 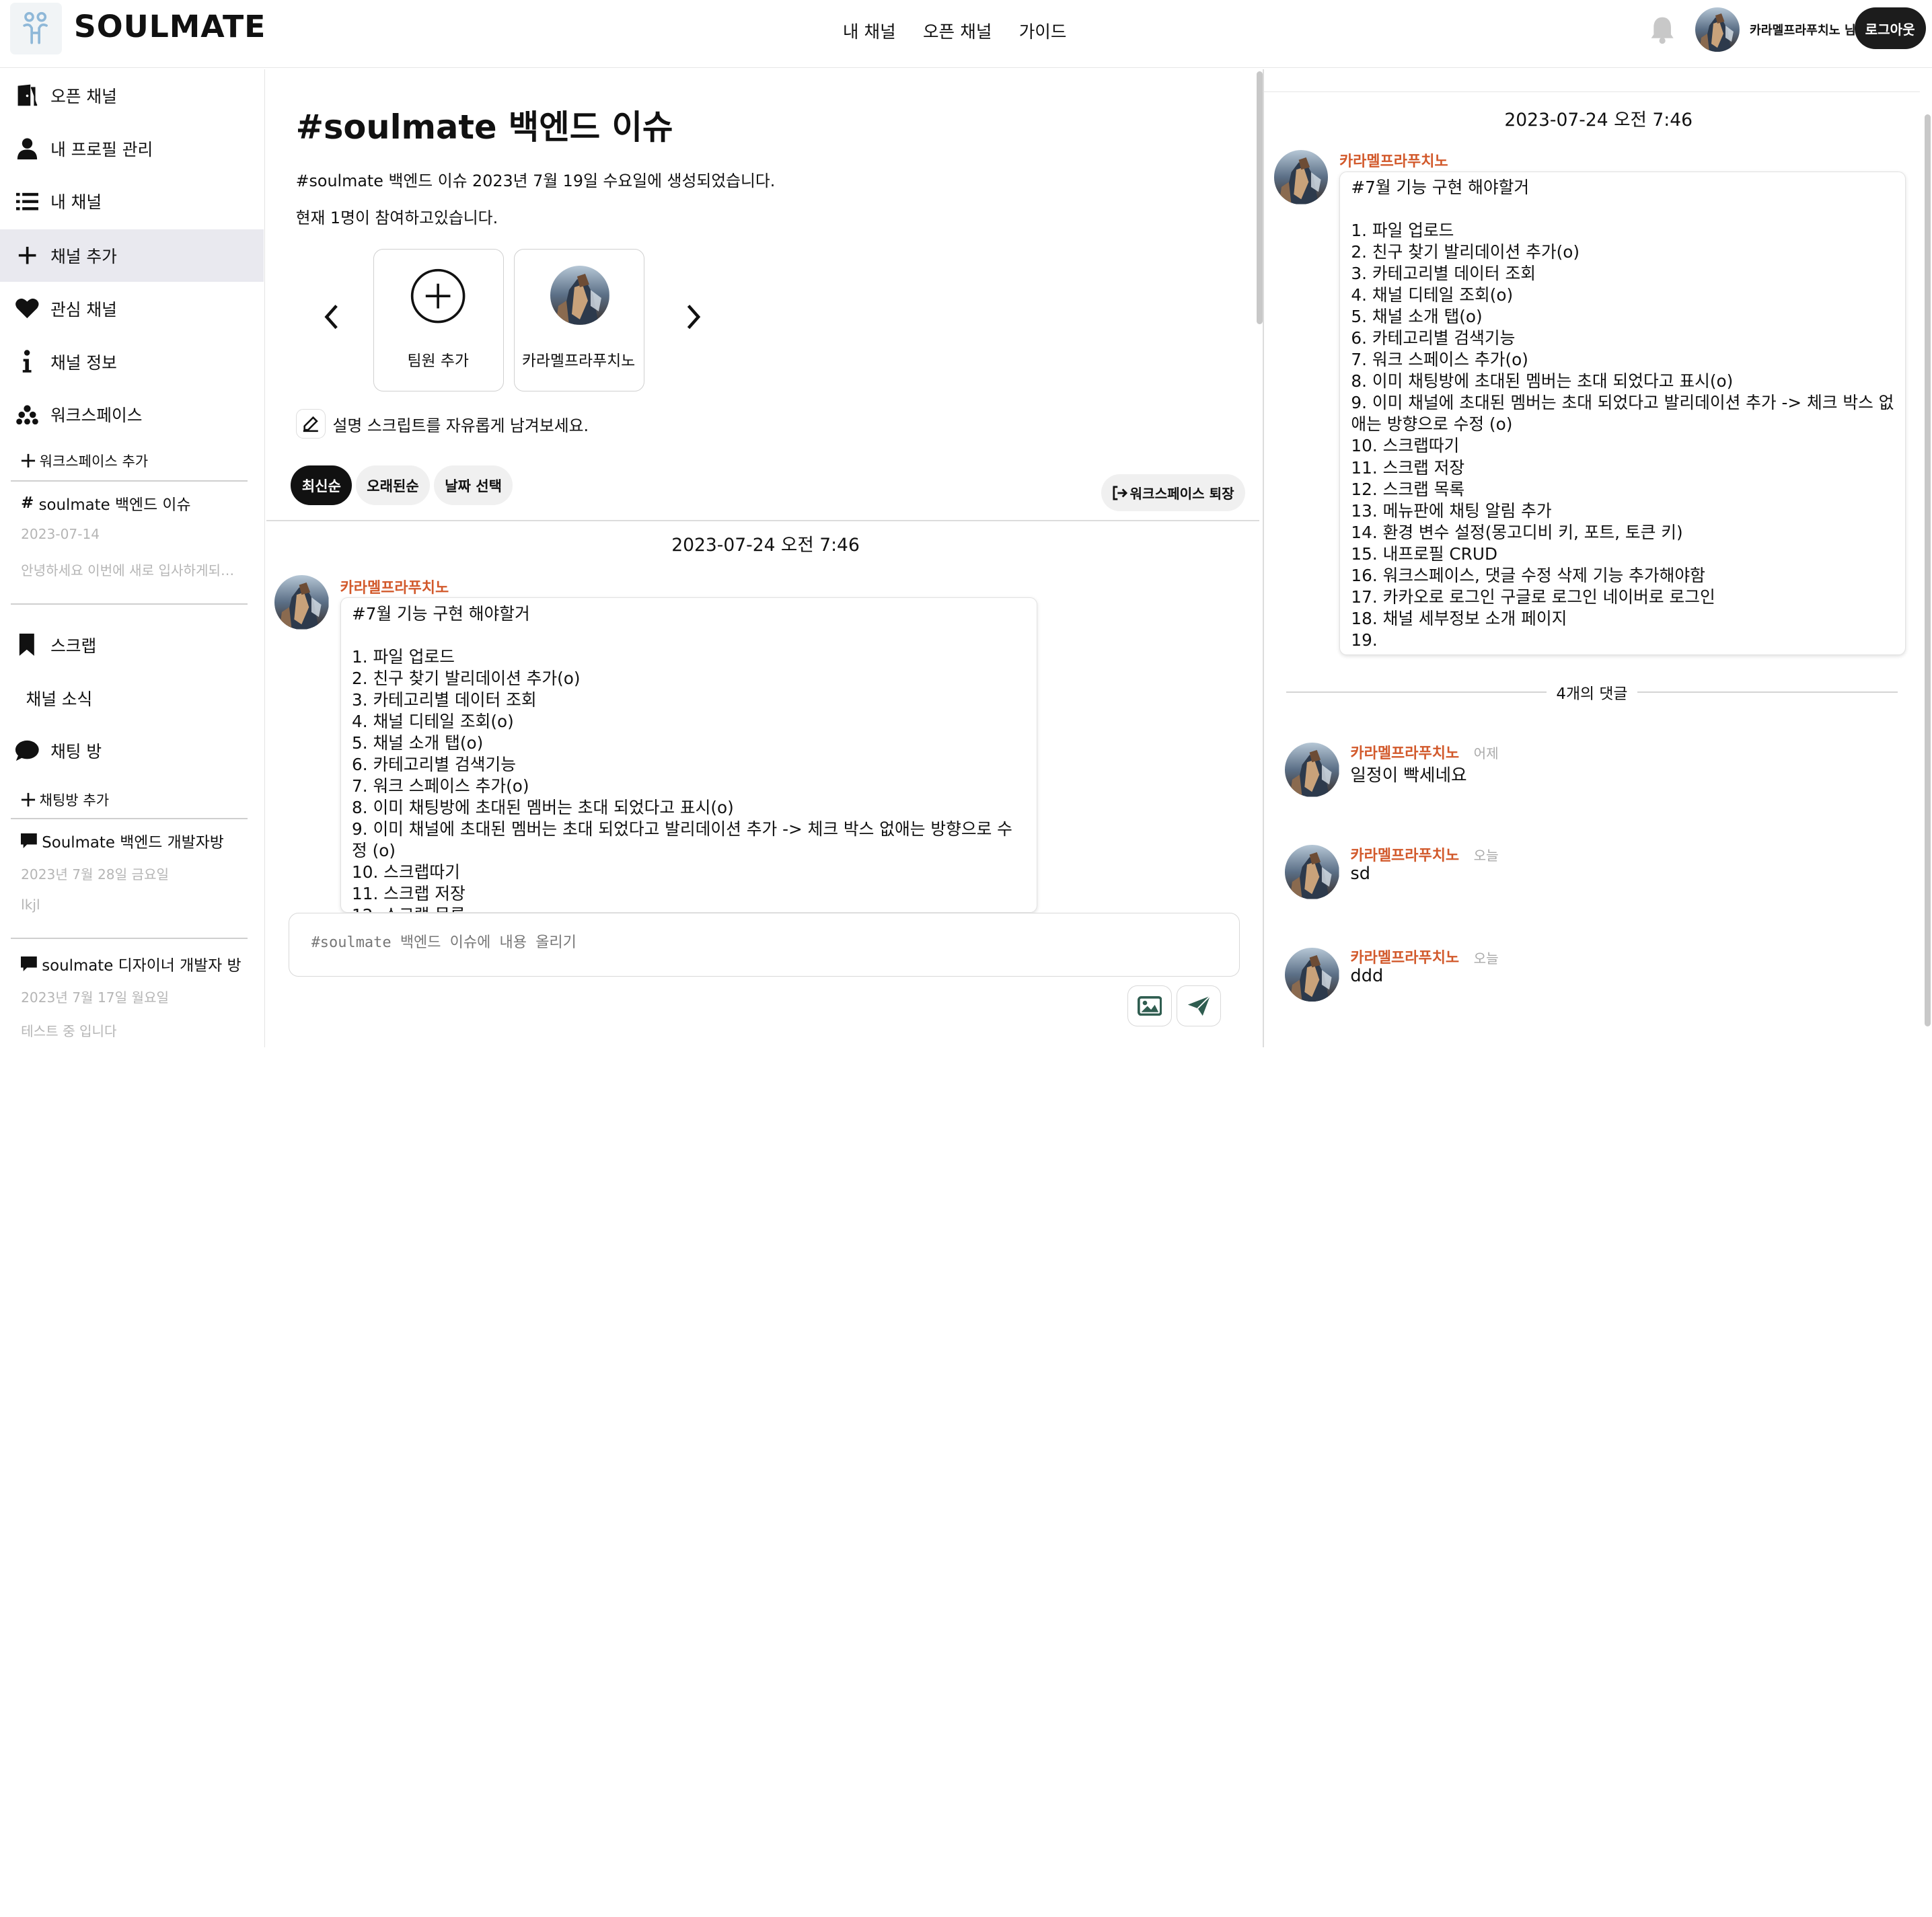 I want to click on member-card: 카라멜프라푸치노, so click(x=578, y=320).